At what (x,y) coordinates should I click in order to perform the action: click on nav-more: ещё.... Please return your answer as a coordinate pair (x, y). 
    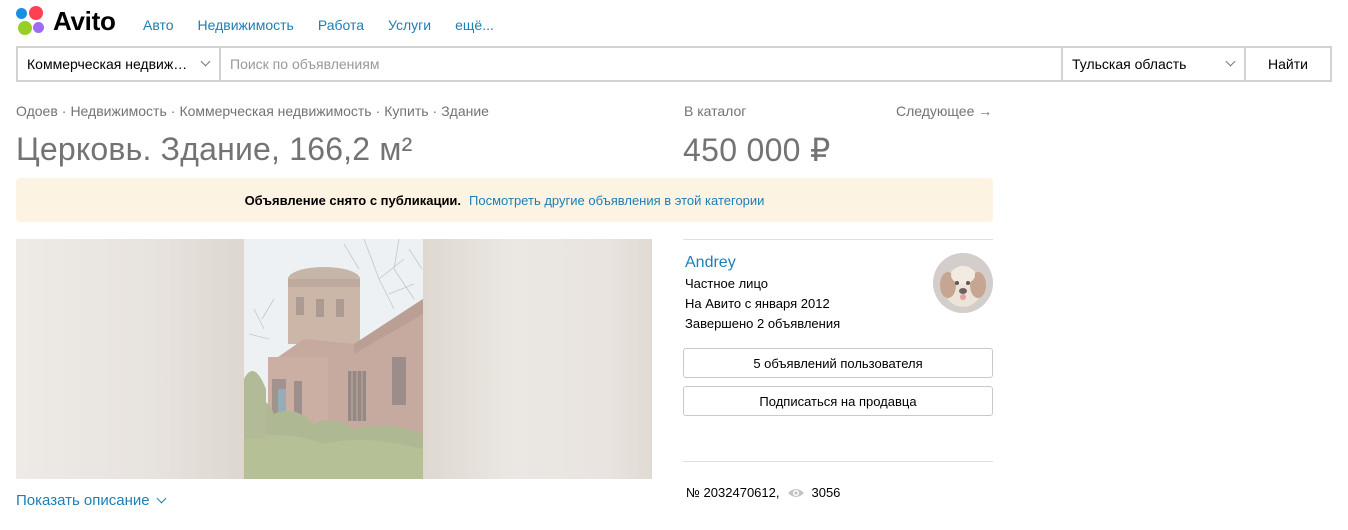
    Looking at the image, I should click on (474, 25).